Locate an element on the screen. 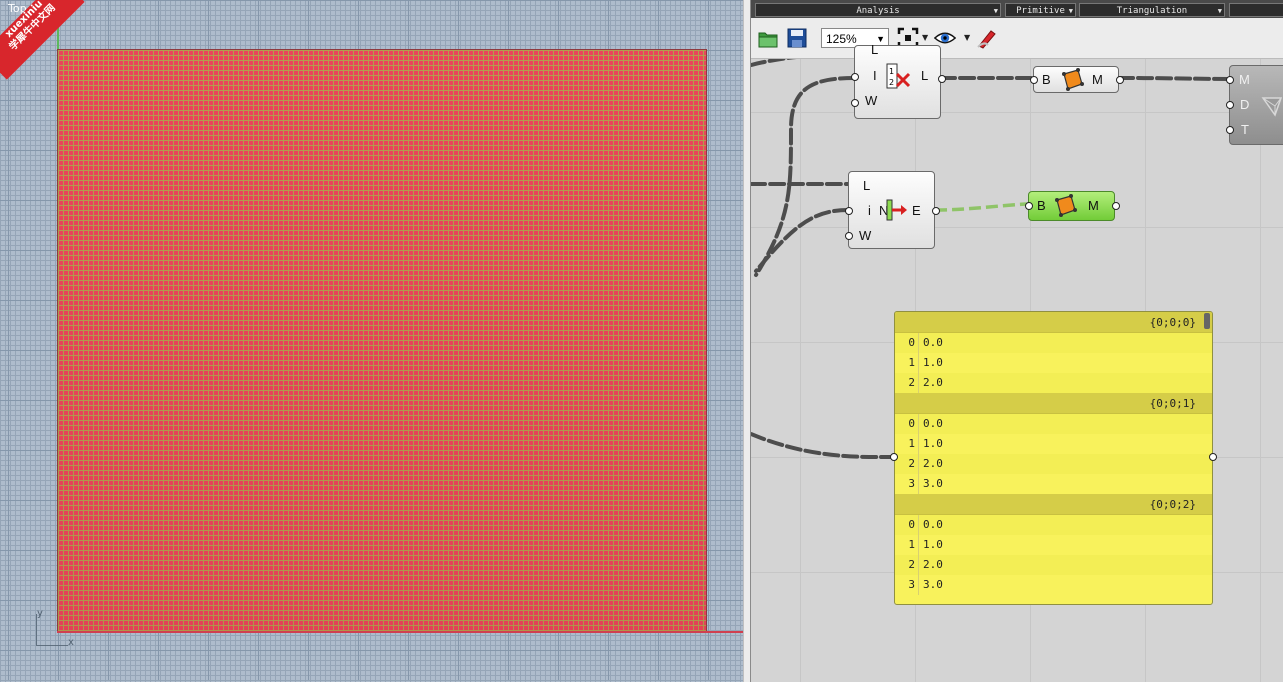  output-label-e: E is located at coordinates (916, 210).